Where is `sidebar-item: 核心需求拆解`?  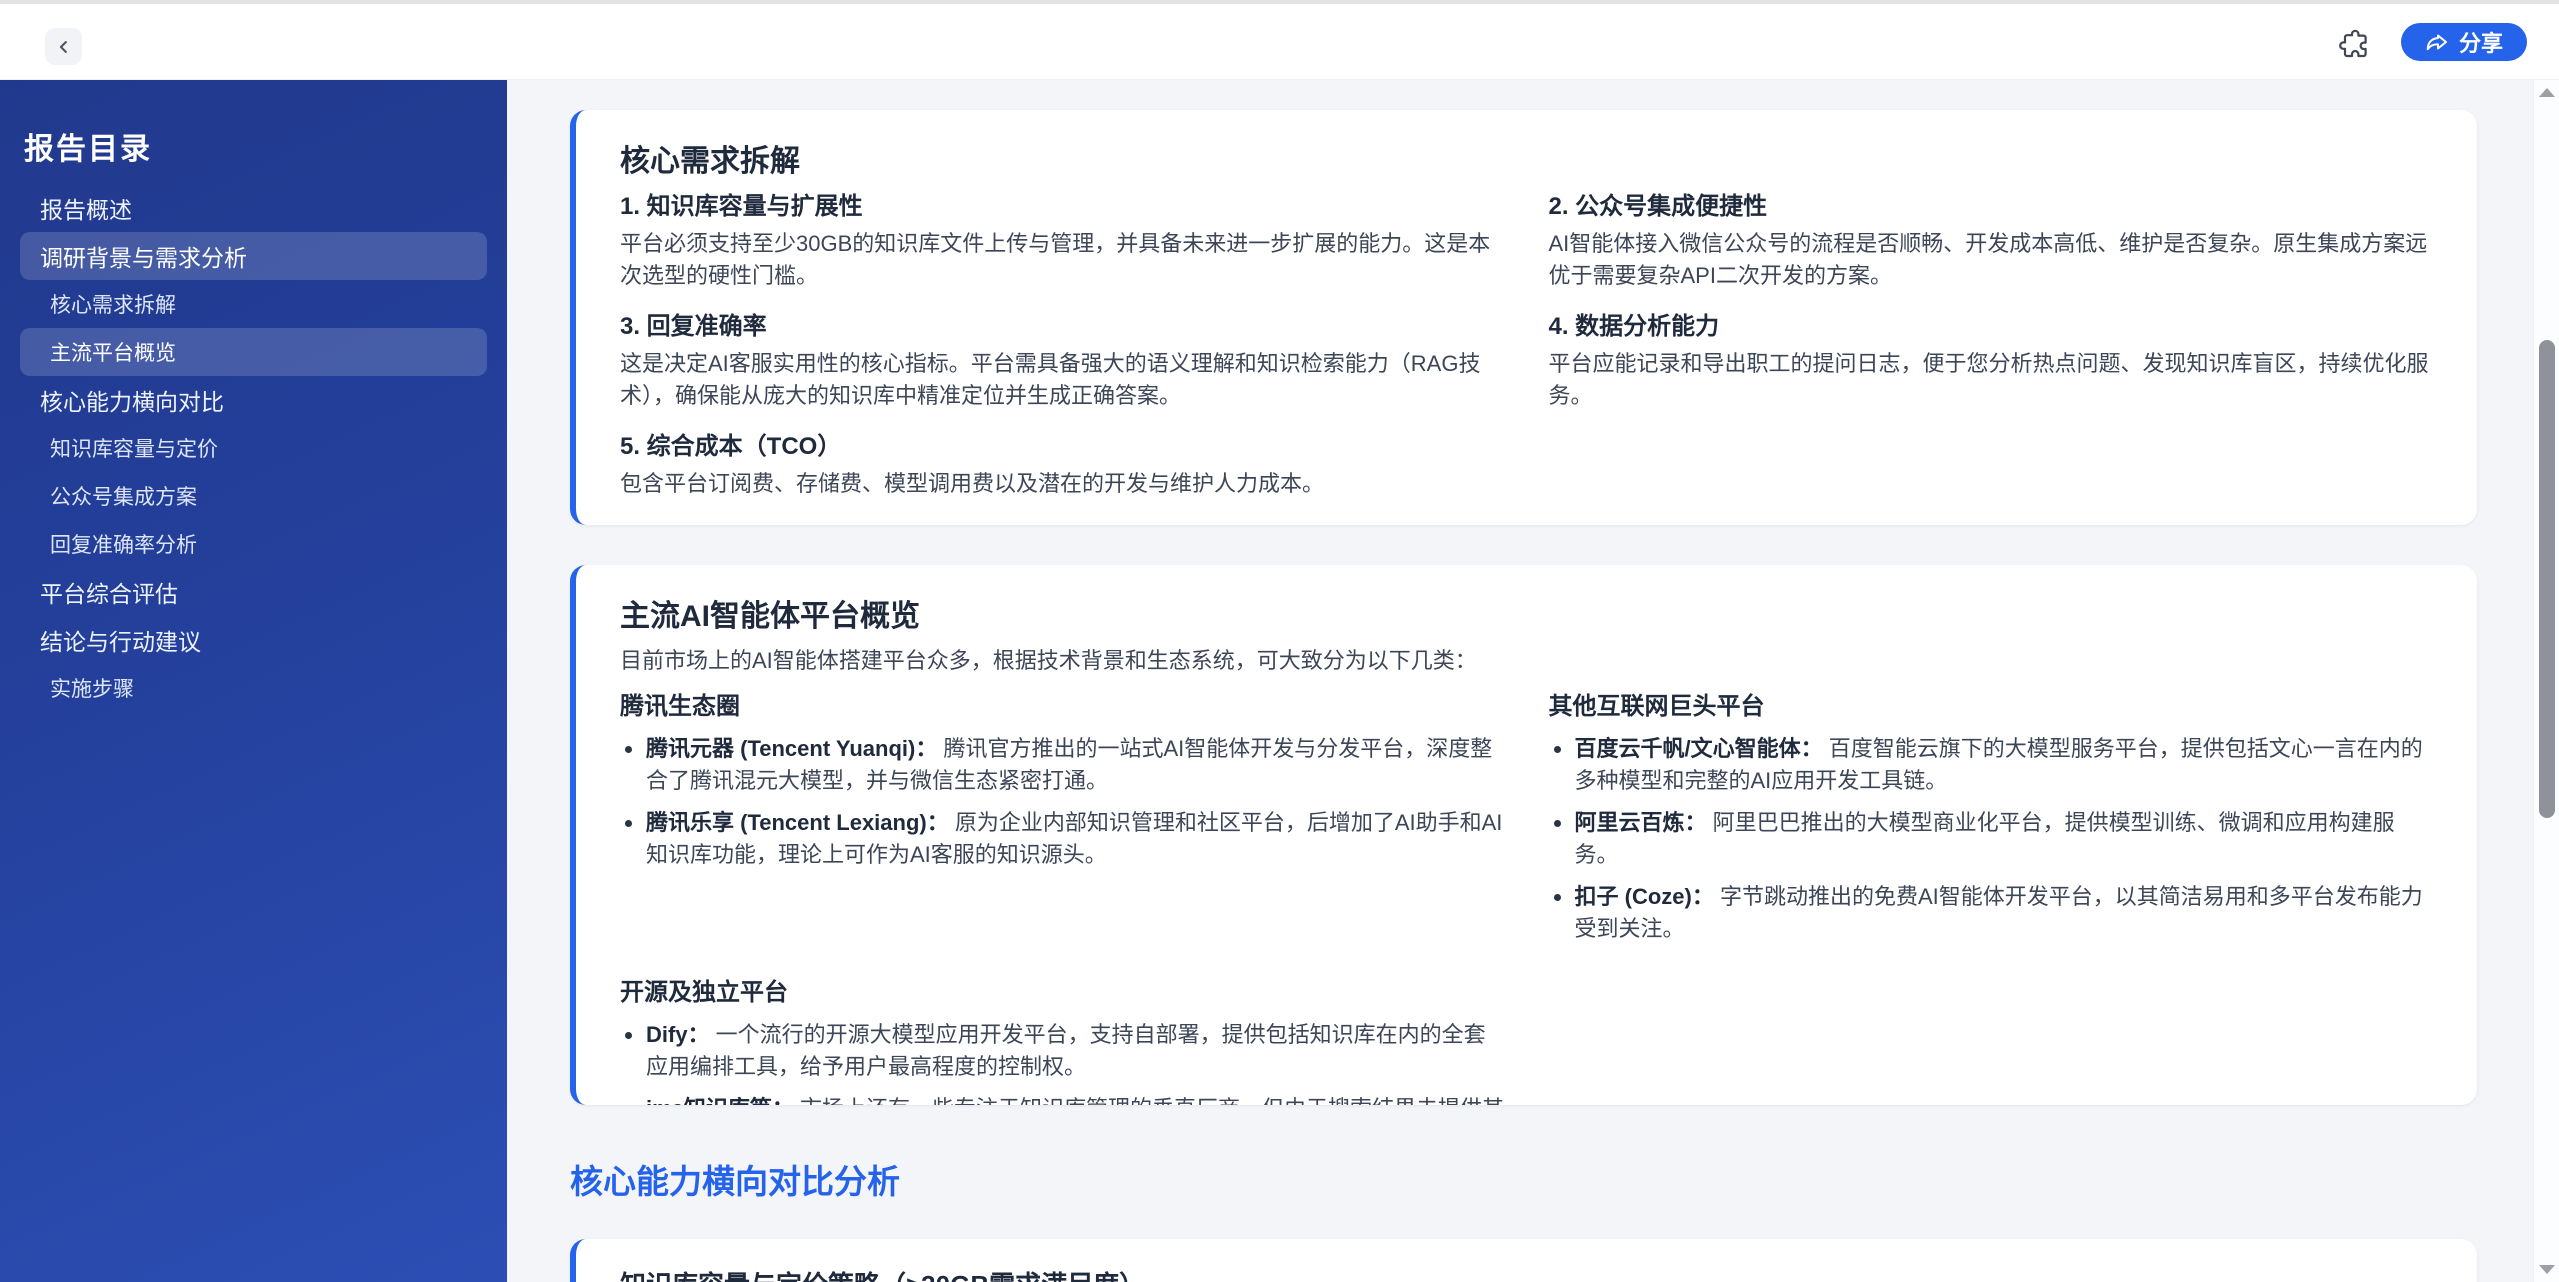
sidebar-item: 核心需求拆解 is located at coordinates (253, 304).